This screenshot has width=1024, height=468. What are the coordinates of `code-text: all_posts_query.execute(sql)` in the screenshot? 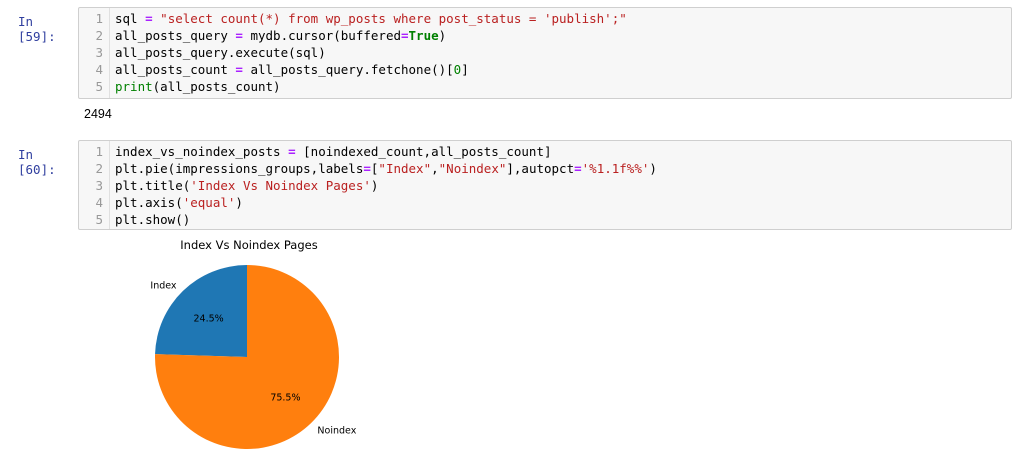 It's located at (220, 52).